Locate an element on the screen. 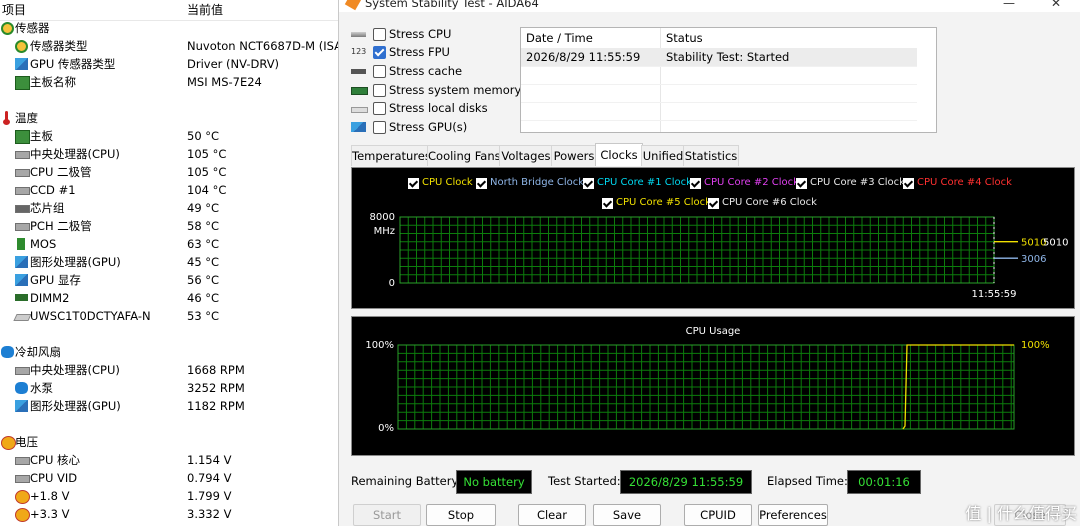 This screenshot has width=1080, height=526. start-button: Start is located at coordinates (387, 515).